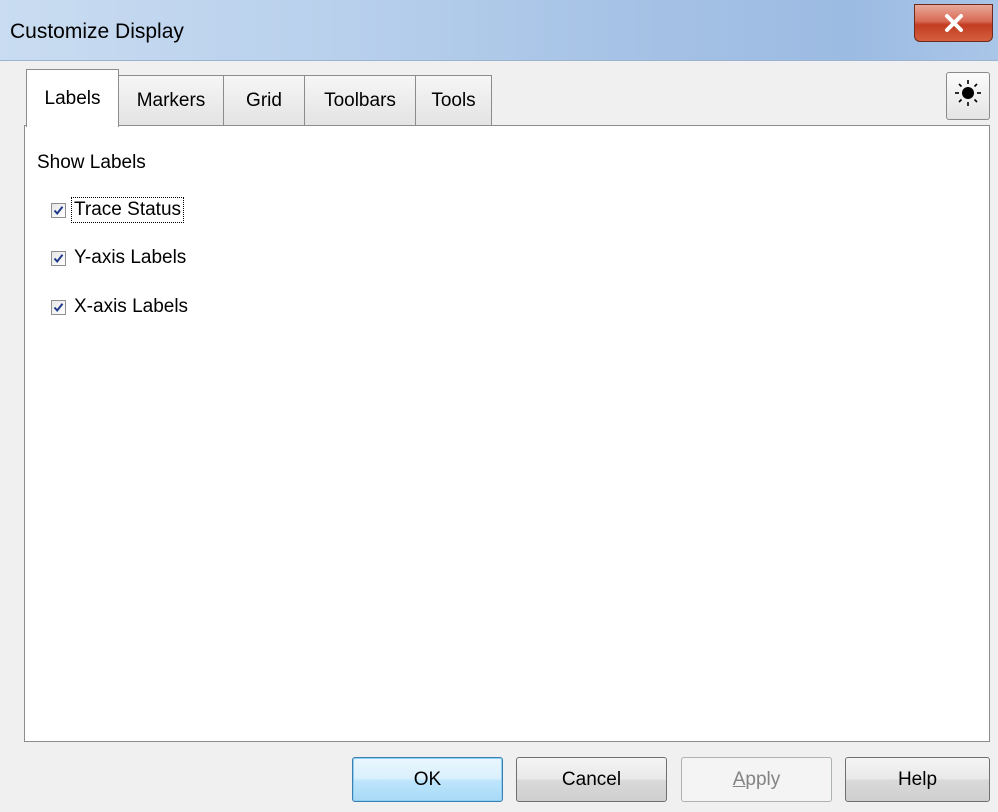 The width and height of the screenshot is (998, 812). What do you see at coordinates (130, 258) in the screenshot?
I see `y-axis-labels-label: Y-axis Labels` at bounding box center [130, 258].